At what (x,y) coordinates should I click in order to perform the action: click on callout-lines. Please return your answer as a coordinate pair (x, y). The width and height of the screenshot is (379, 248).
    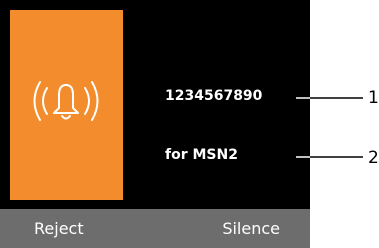
    Looking at the image, I should click on (329, 127).